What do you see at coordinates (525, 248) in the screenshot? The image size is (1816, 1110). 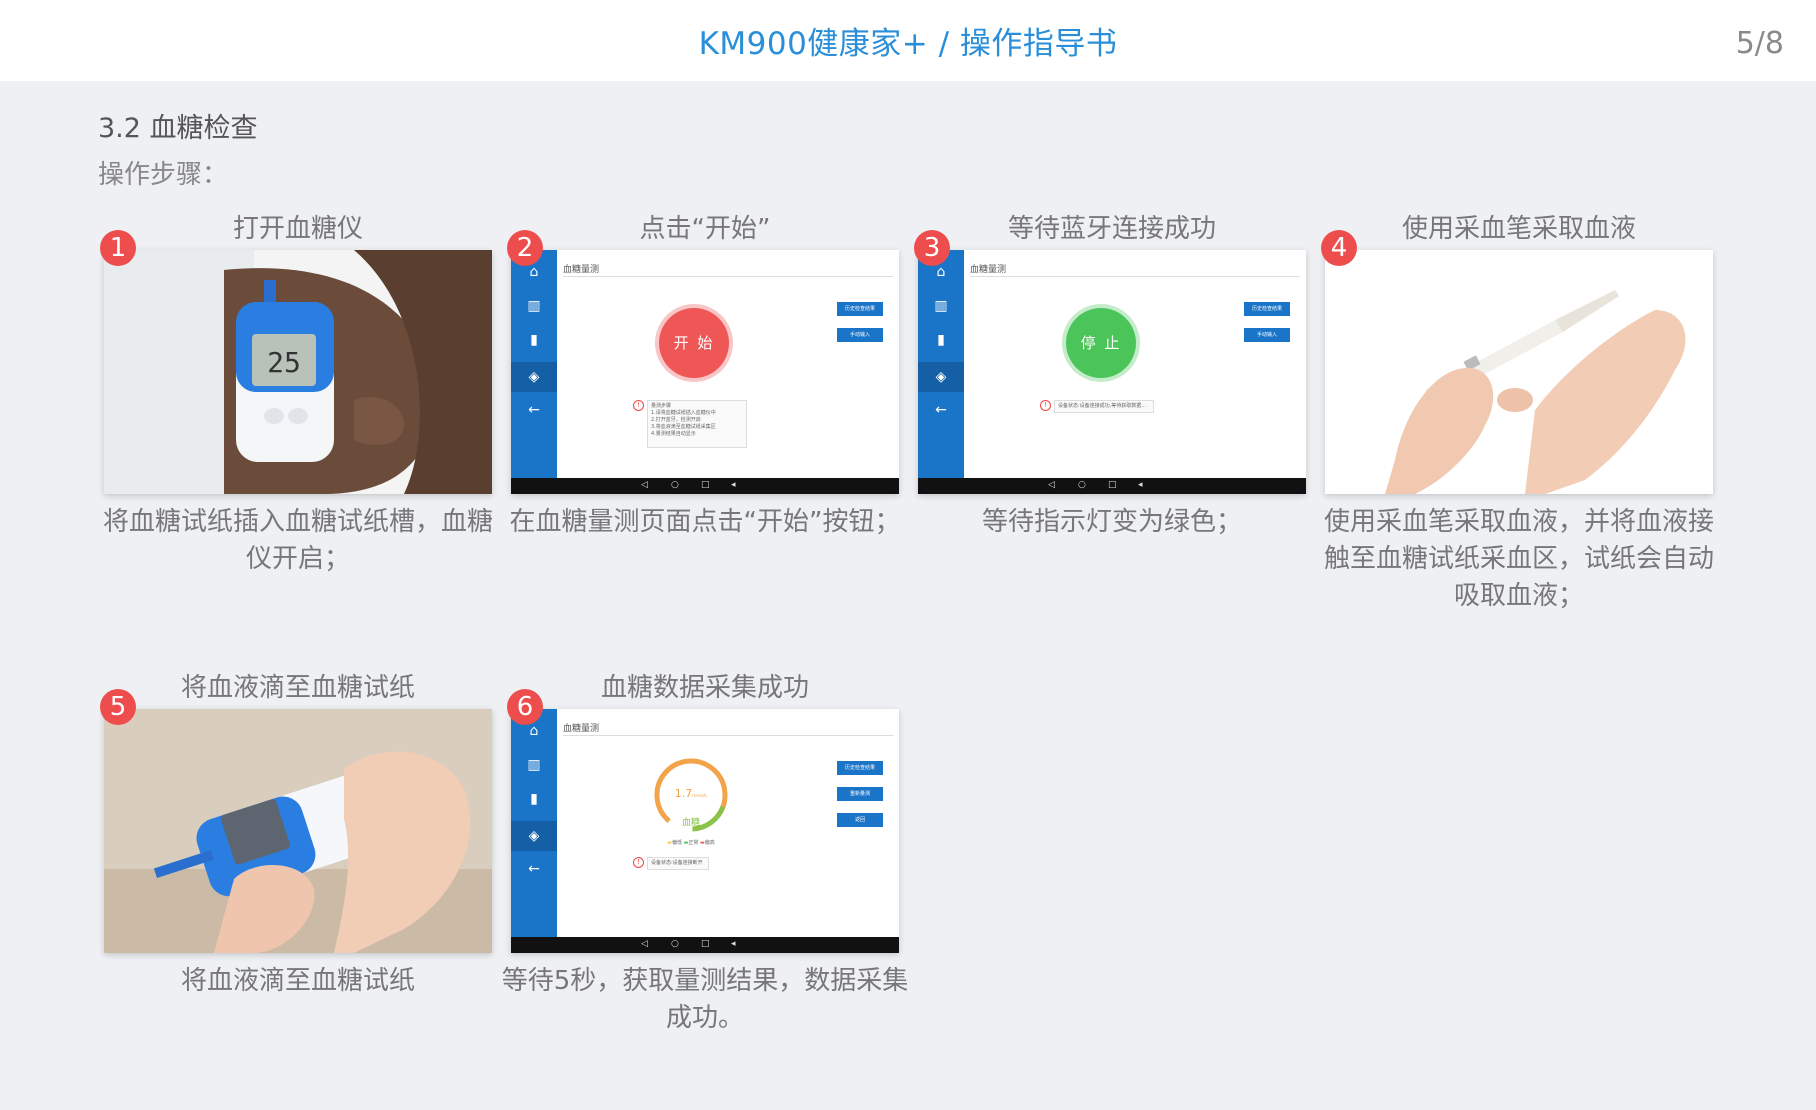 I see `step-badge: 2` at bounding box center [525, 248].